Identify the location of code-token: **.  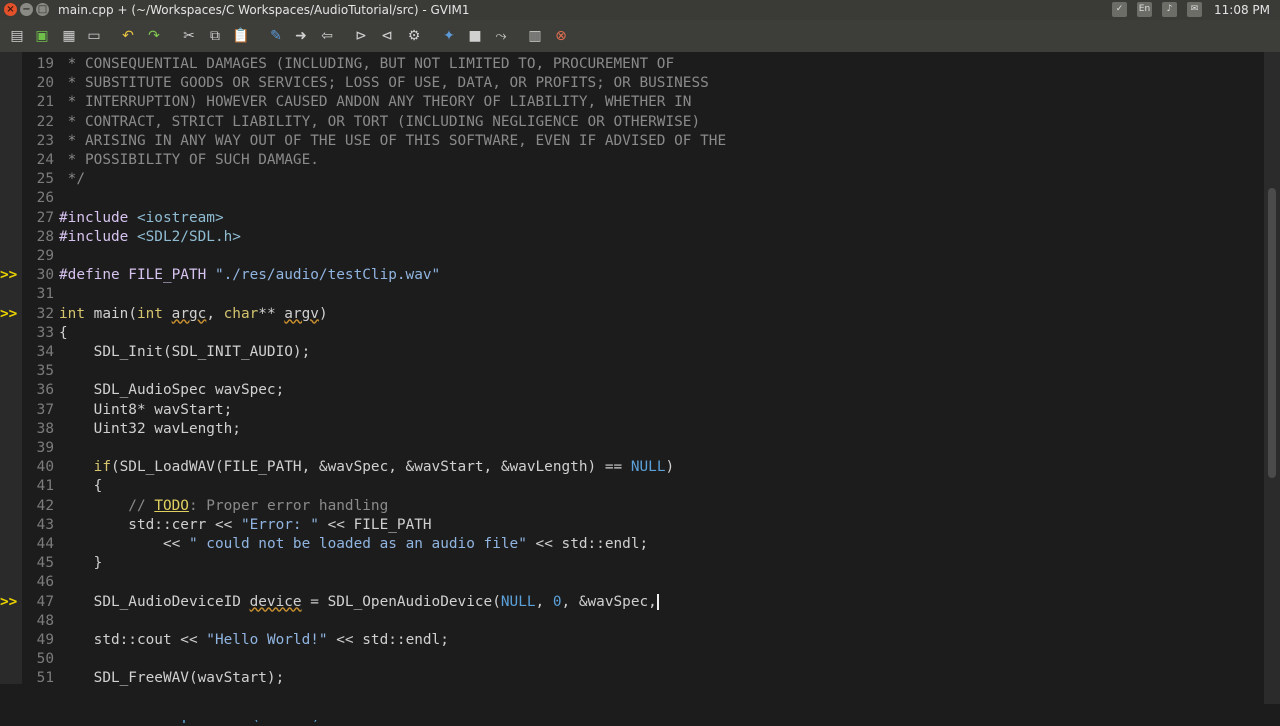
(271, 313).